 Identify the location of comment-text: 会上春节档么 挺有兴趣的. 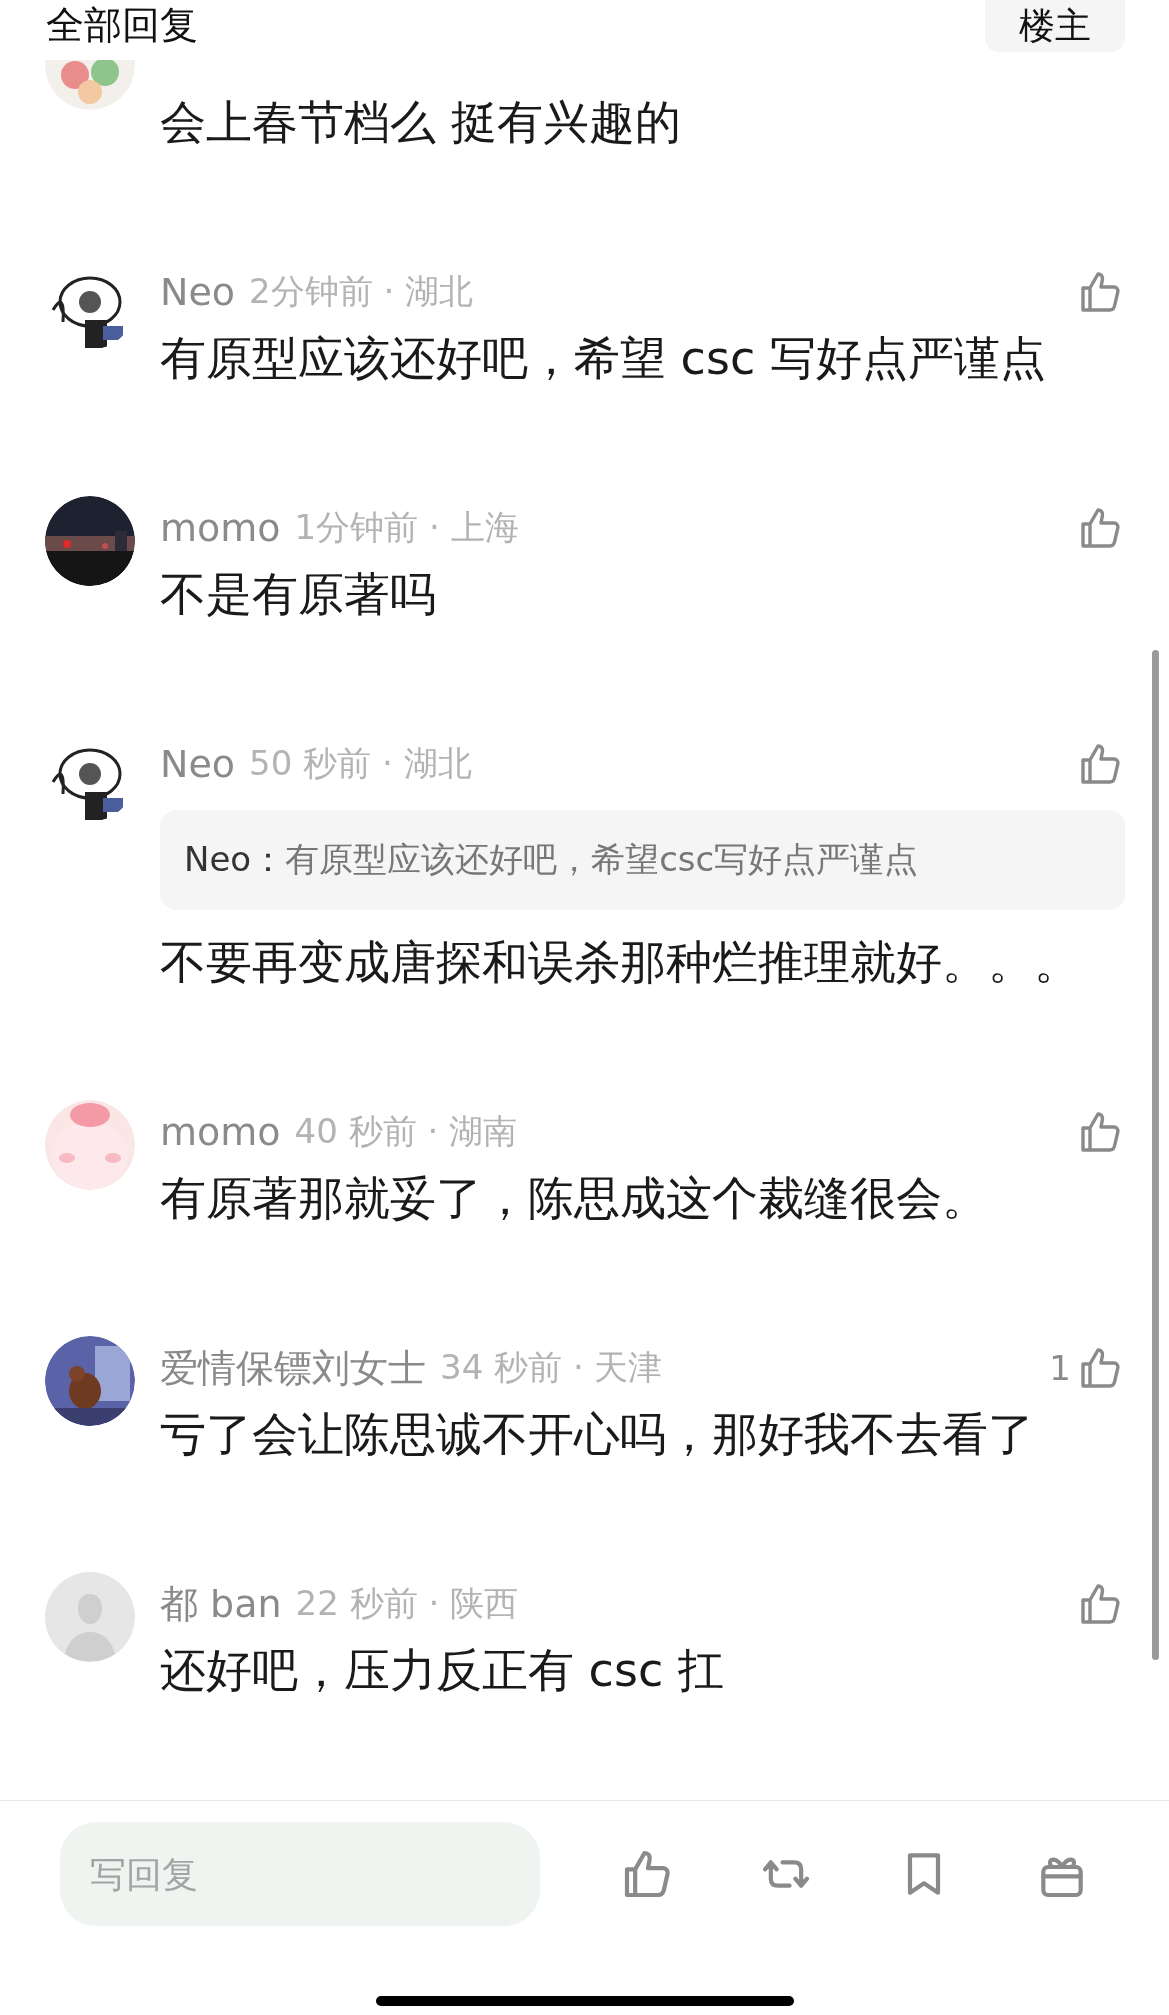
(421, 122).